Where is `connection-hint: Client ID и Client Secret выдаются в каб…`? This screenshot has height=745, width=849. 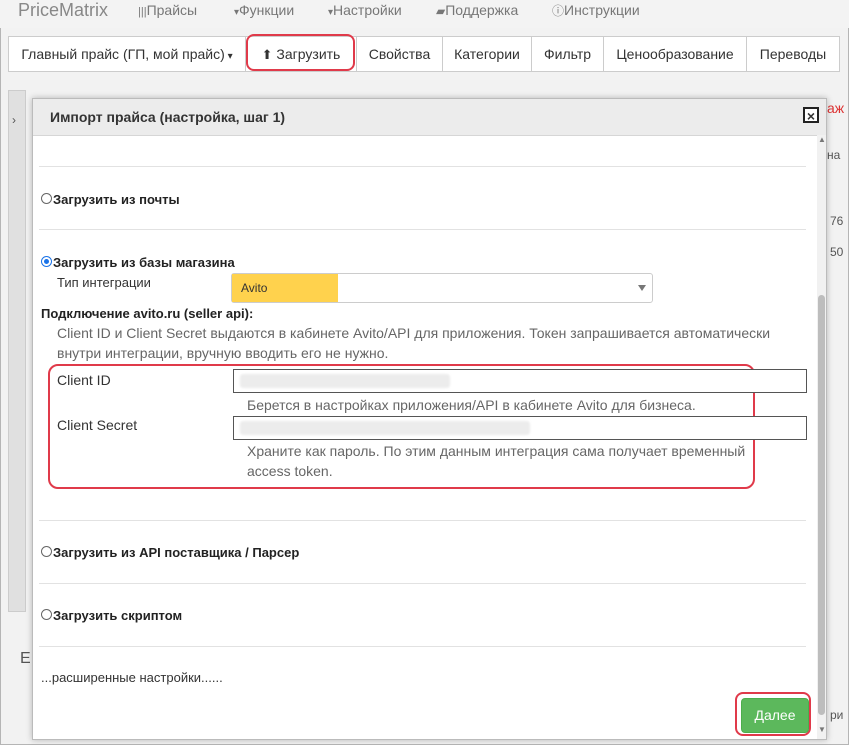
connection-hint: Client ID и Client Secret выдаются в каб… is located at coordinates (414, 343).